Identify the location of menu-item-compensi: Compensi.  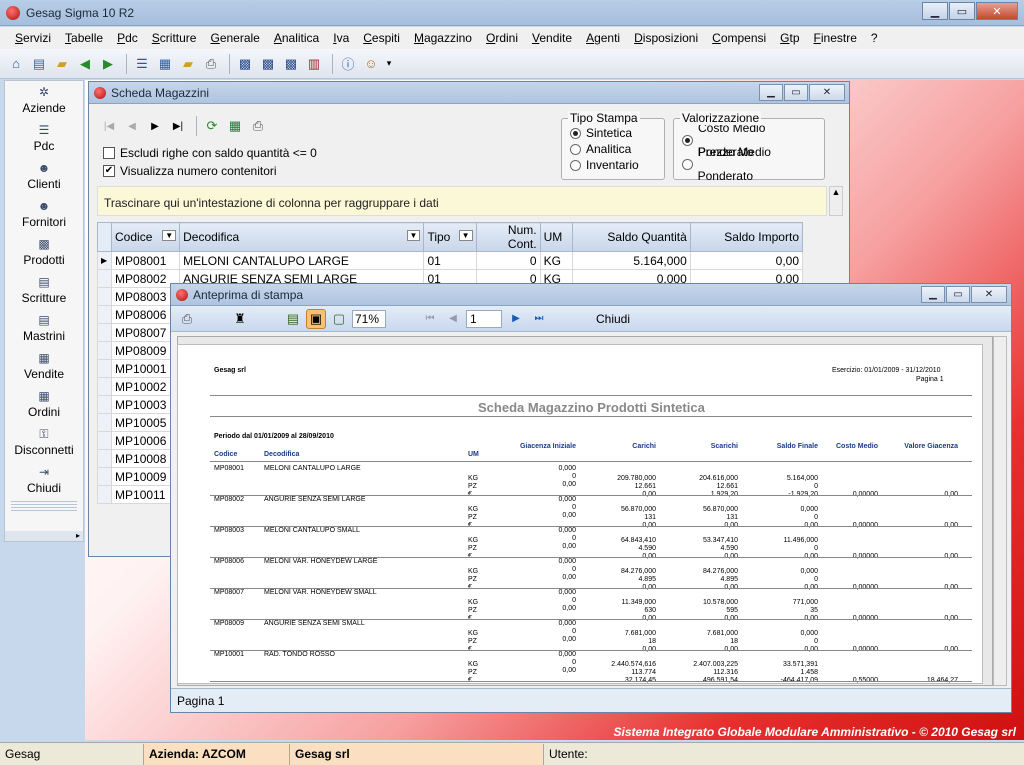
(739, 38).